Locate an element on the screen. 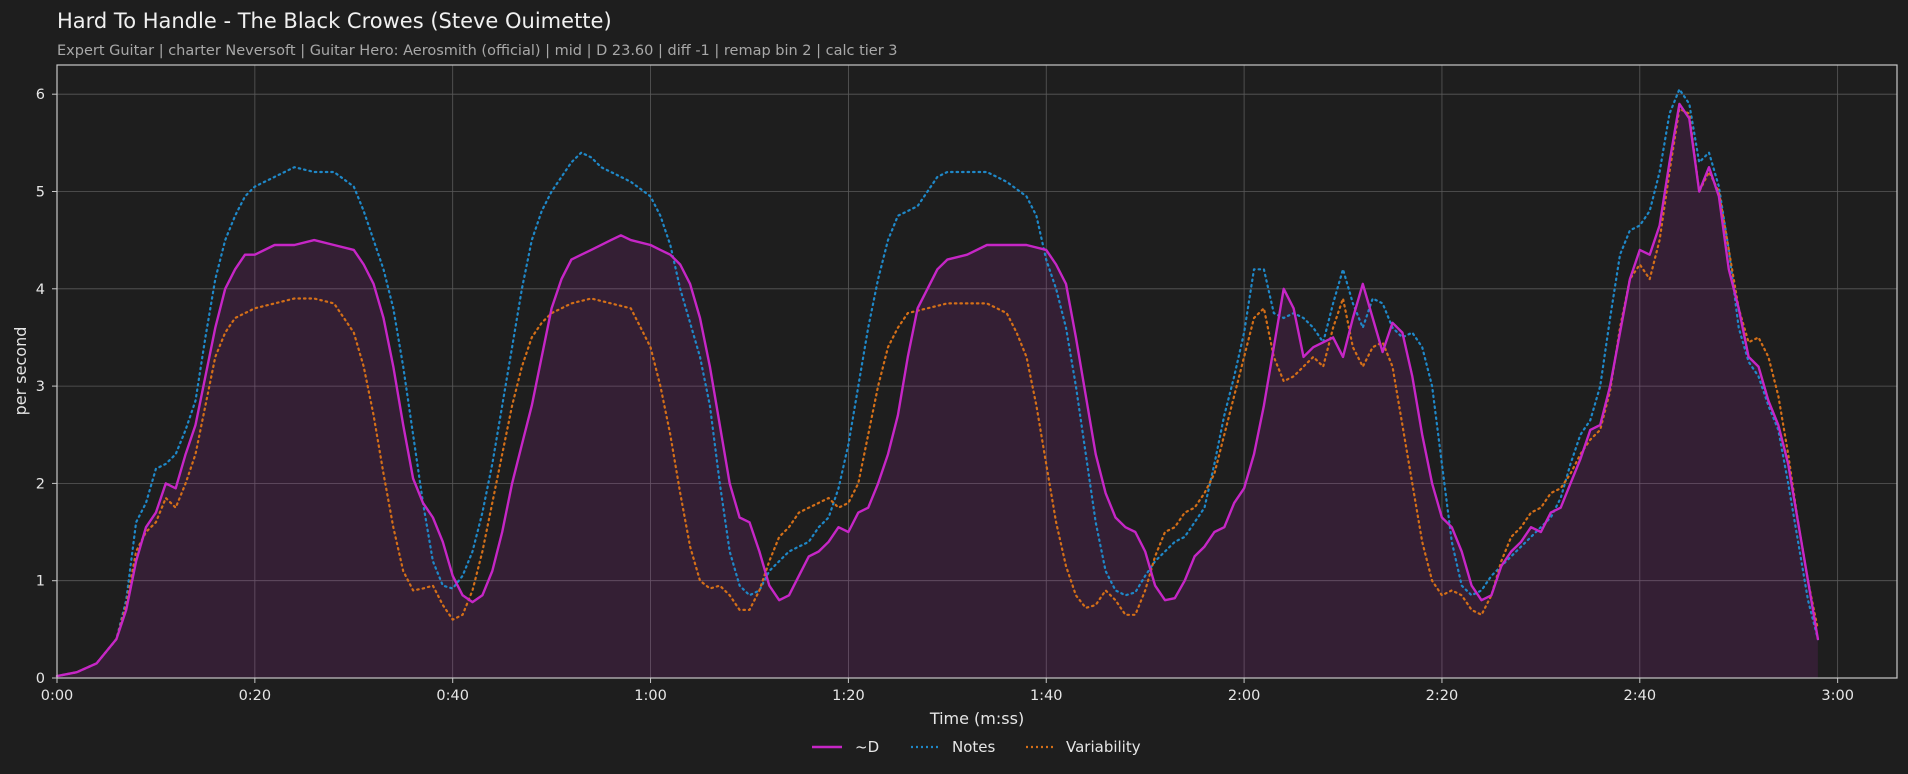  y-tick-label: 1 is located at coordinates (40, 582).